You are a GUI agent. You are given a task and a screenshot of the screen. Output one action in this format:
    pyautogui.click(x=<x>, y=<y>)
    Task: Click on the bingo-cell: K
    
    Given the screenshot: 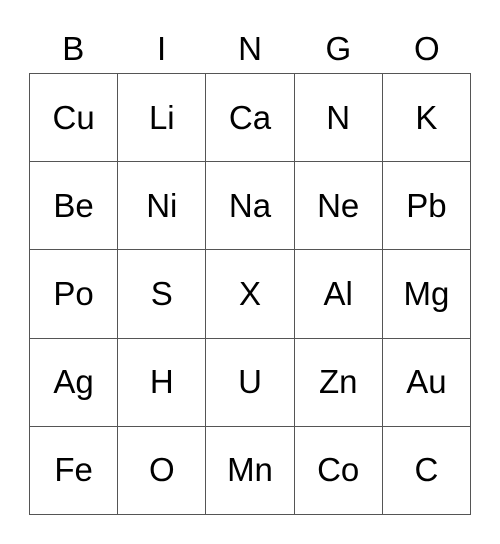 What is the action you would take?
    pyautogui.click(x=426, y=118)
    